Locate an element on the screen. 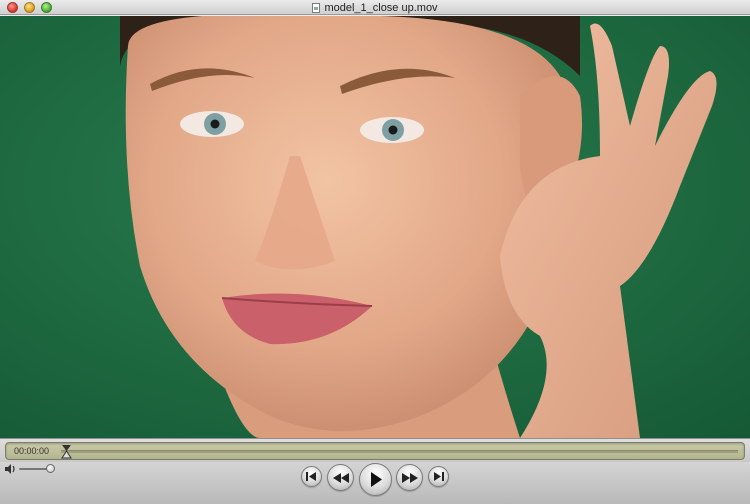  window-titlebar: model_1_close up.mov is located at coordinates (375, 7).